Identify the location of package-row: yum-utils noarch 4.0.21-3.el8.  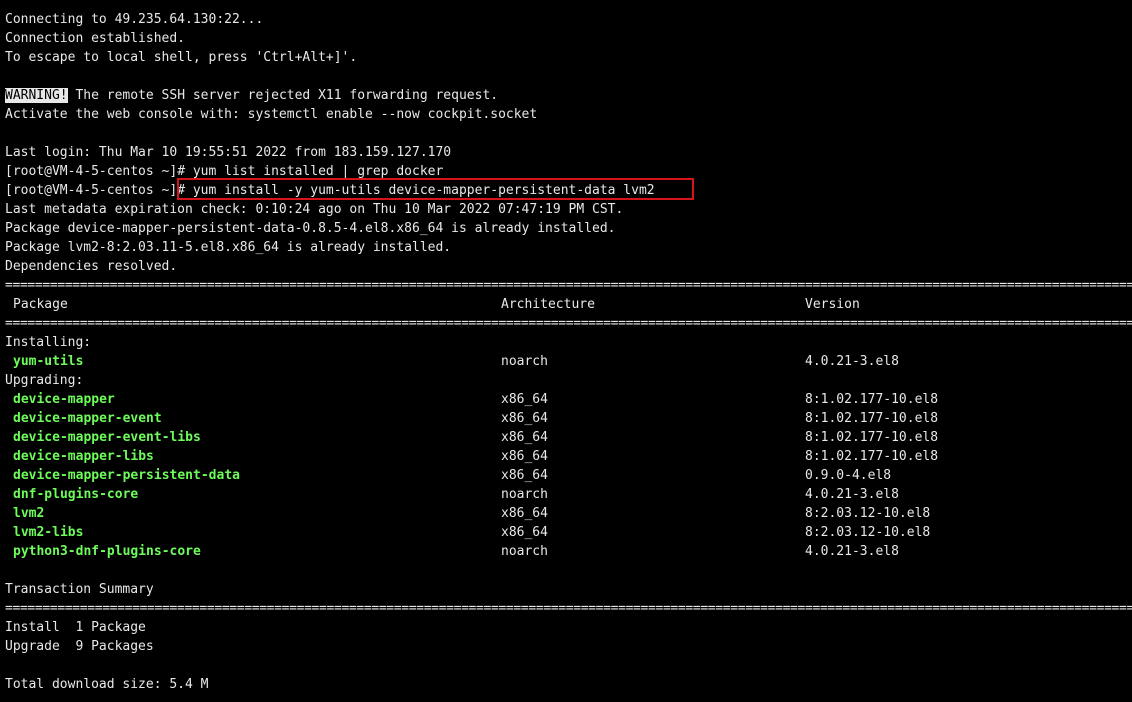
(568, 361).